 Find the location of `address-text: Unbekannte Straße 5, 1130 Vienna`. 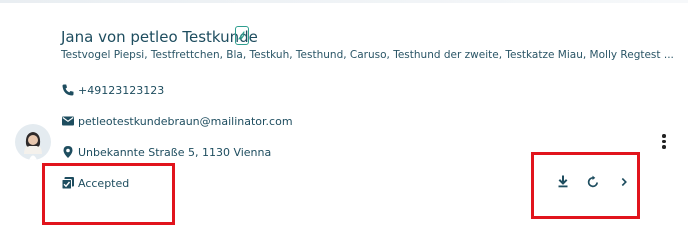

address-text: Unbekannte Straße 5, 1130 Vienna is located at coordinates (175, 152).